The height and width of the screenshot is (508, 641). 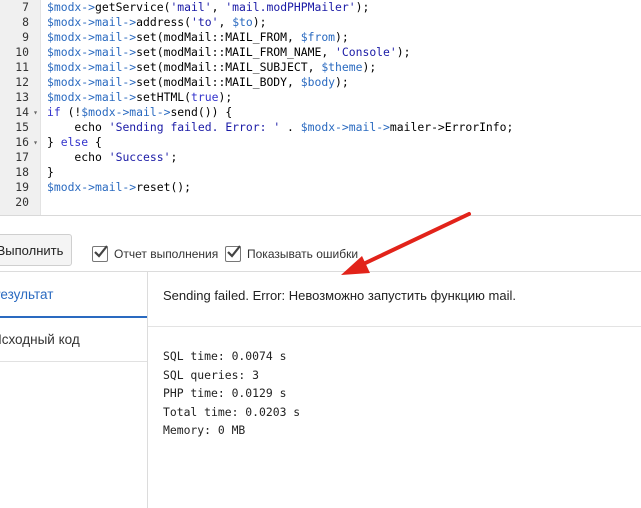 What do you see at coordinates (22, 52) in the screenshot?
I see `line-number: 10` at bounding box center [22, 52].